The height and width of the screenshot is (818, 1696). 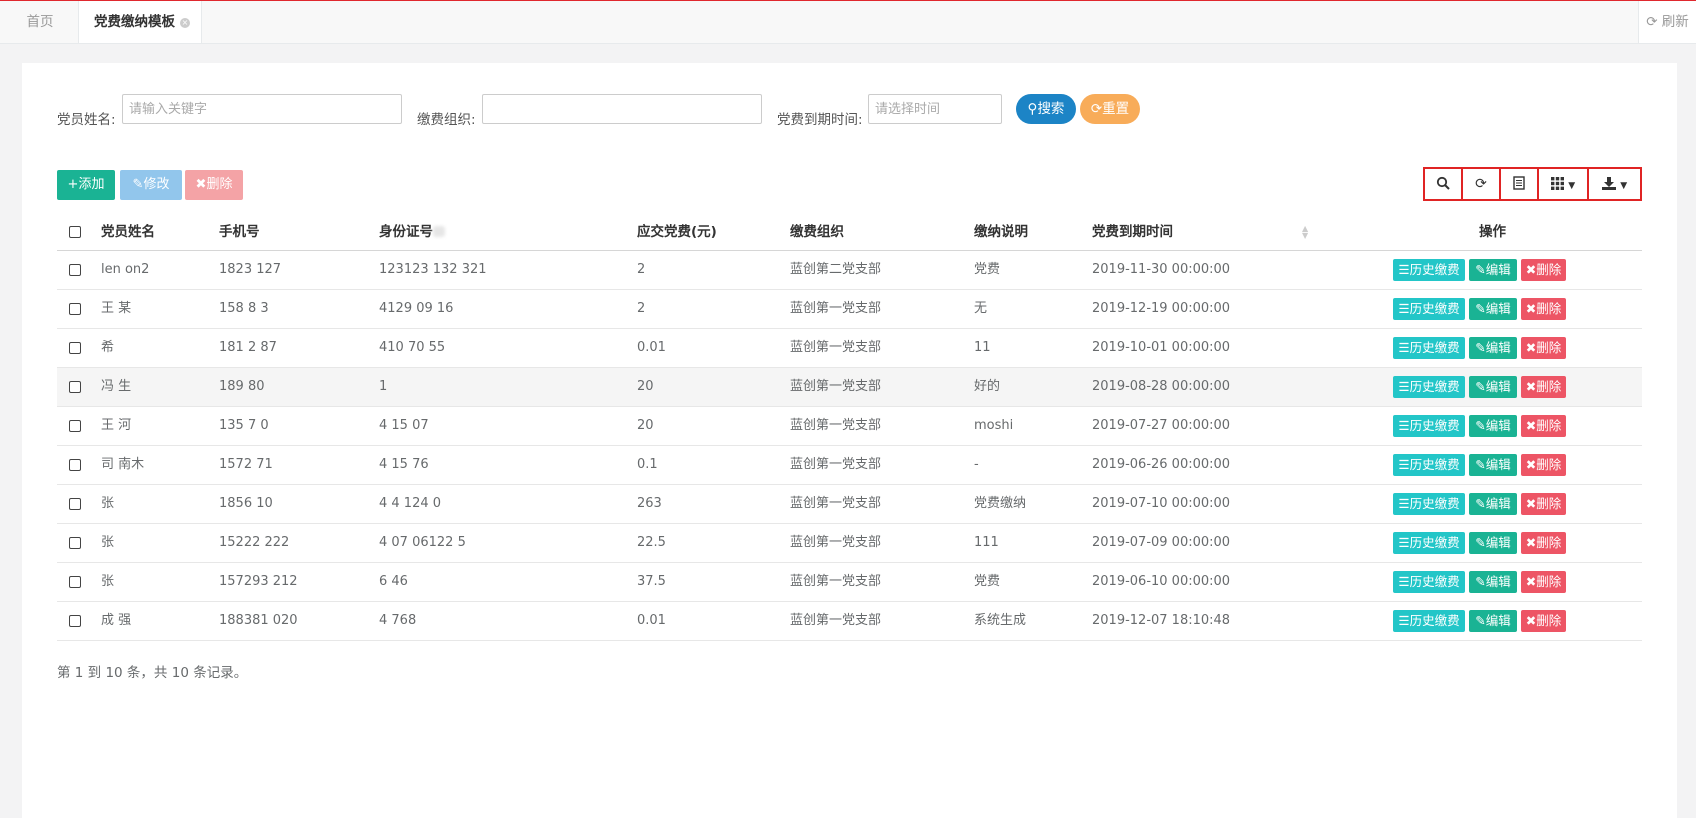 I want to click on search-button: ⚲搜索, so click(x=1046, y=109).